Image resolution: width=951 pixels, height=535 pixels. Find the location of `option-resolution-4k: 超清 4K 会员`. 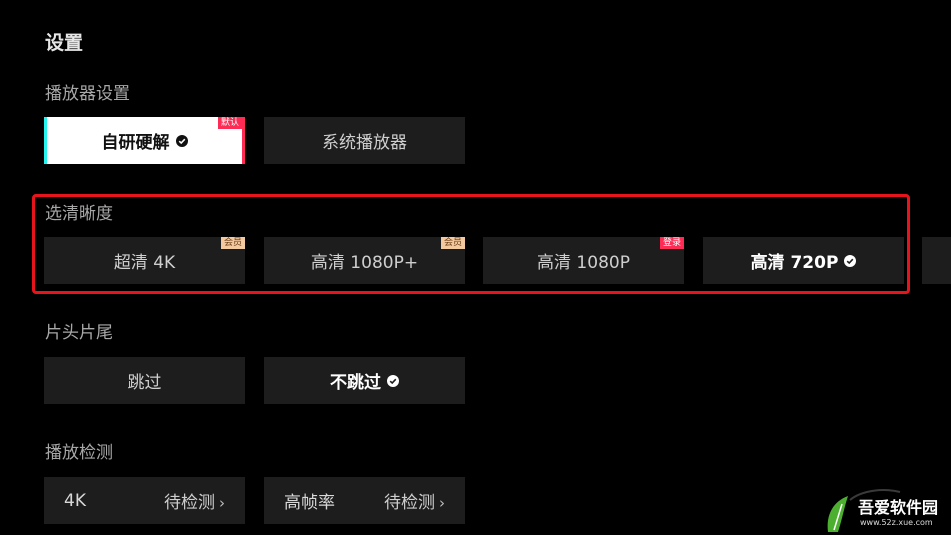

option-resolution-4k: 超清 4K 会员 is located at coordinates (144, 260).